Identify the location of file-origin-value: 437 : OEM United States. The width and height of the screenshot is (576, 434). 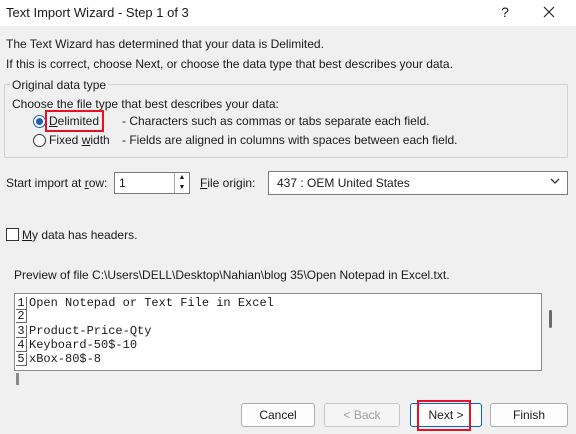
(343, 183).